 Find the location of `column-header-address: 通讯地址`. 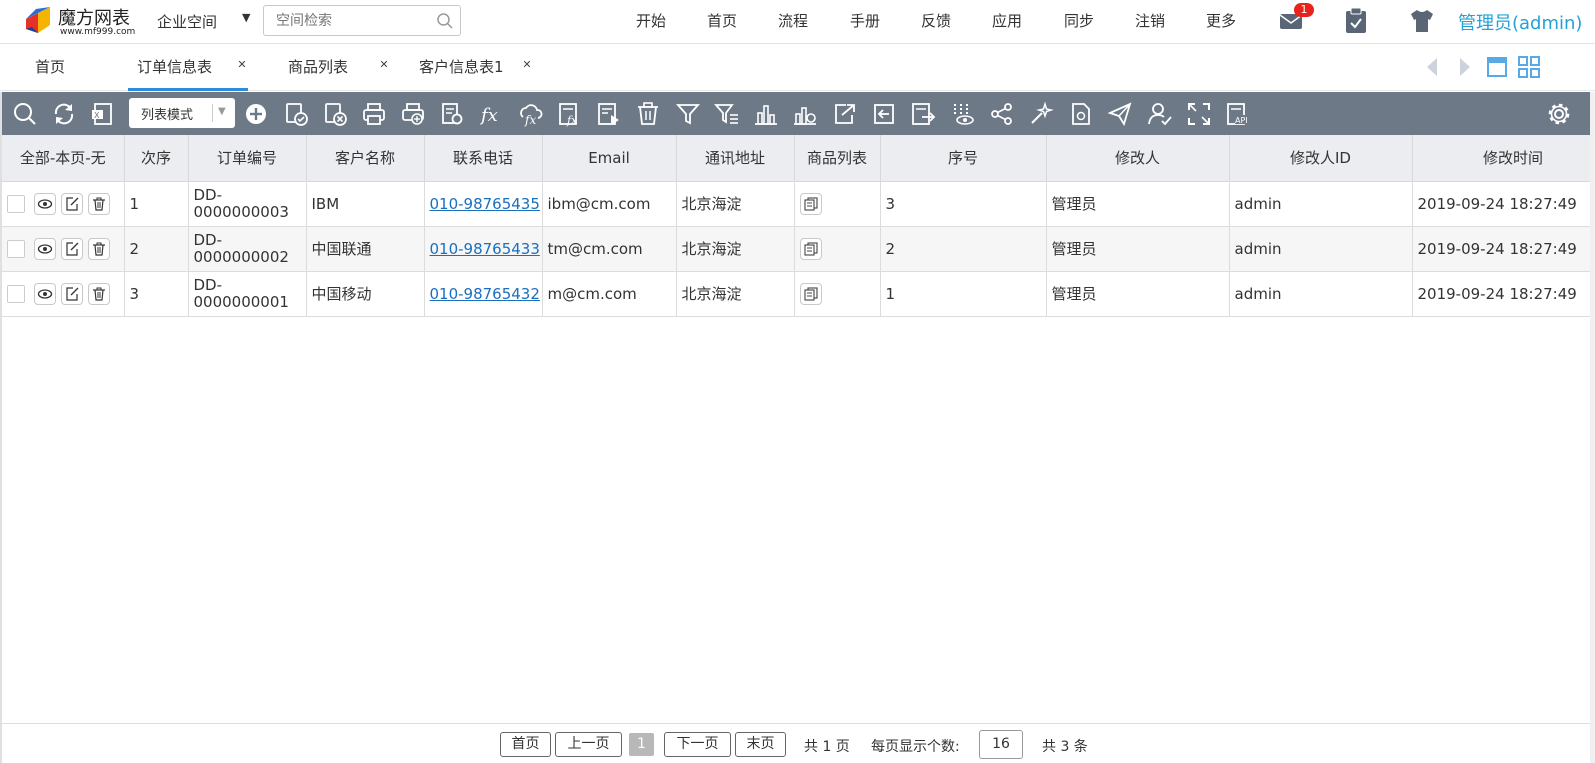

column-header-address: 通讯地址 is located at coordinates (735, 158).